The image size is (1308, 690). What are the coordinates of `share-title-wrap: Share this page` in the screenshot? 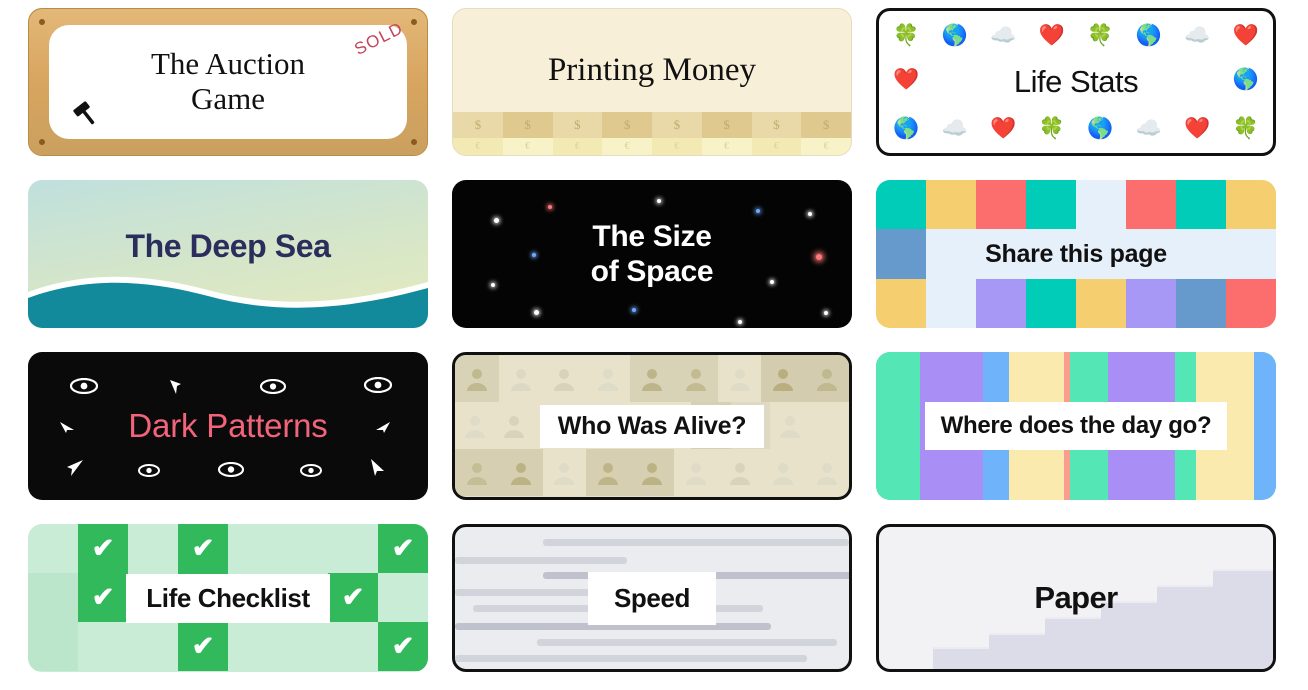 It's located at (1076, 254).